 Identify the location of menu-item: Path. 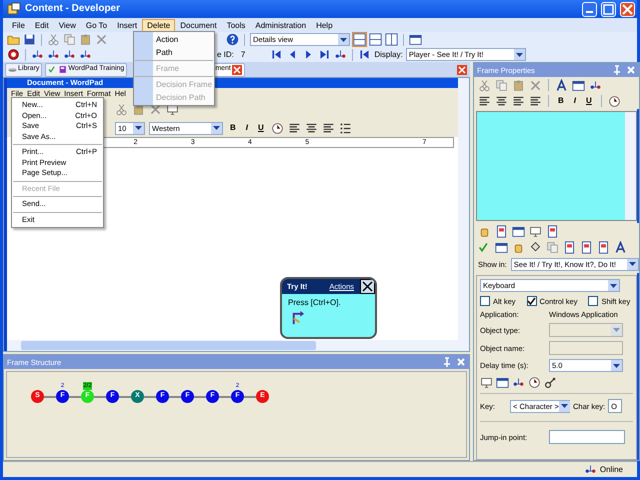
(174, 52).